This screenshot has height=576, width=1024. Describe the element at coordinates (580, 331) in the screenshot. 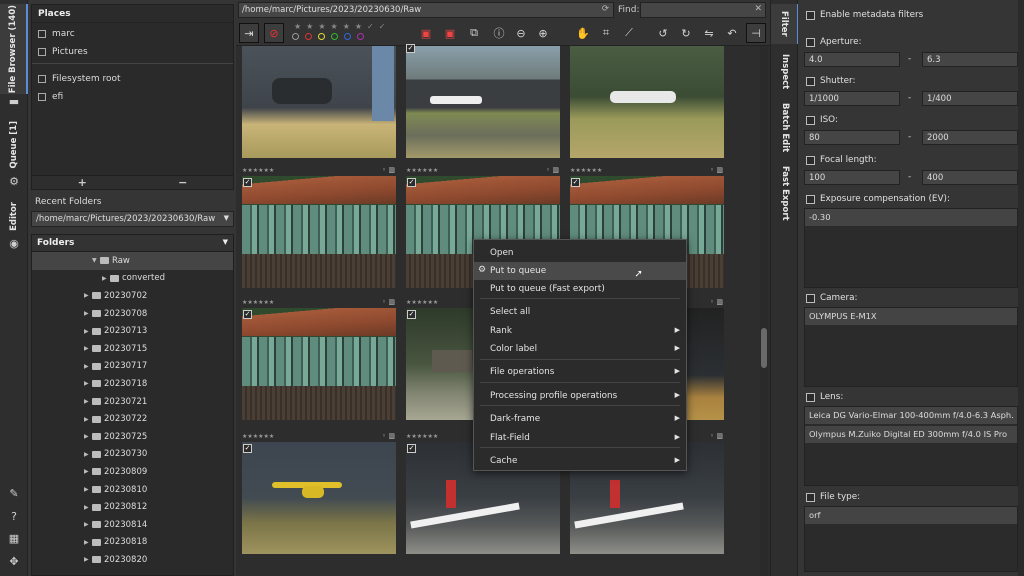

I see `menu-item-rank: Rank ▶` at that location.